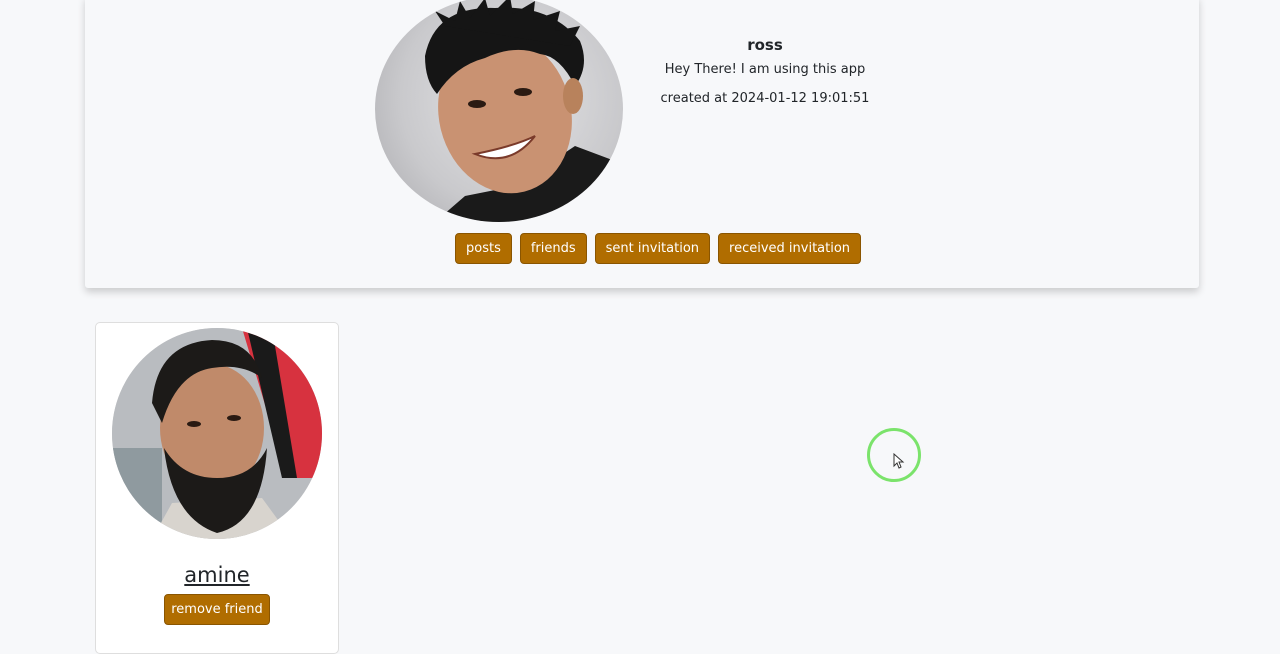  What do you see at coordinates (217, 575) in the screenshot?
I see `friend-name-link: amine` at bounding box center [217, 575].